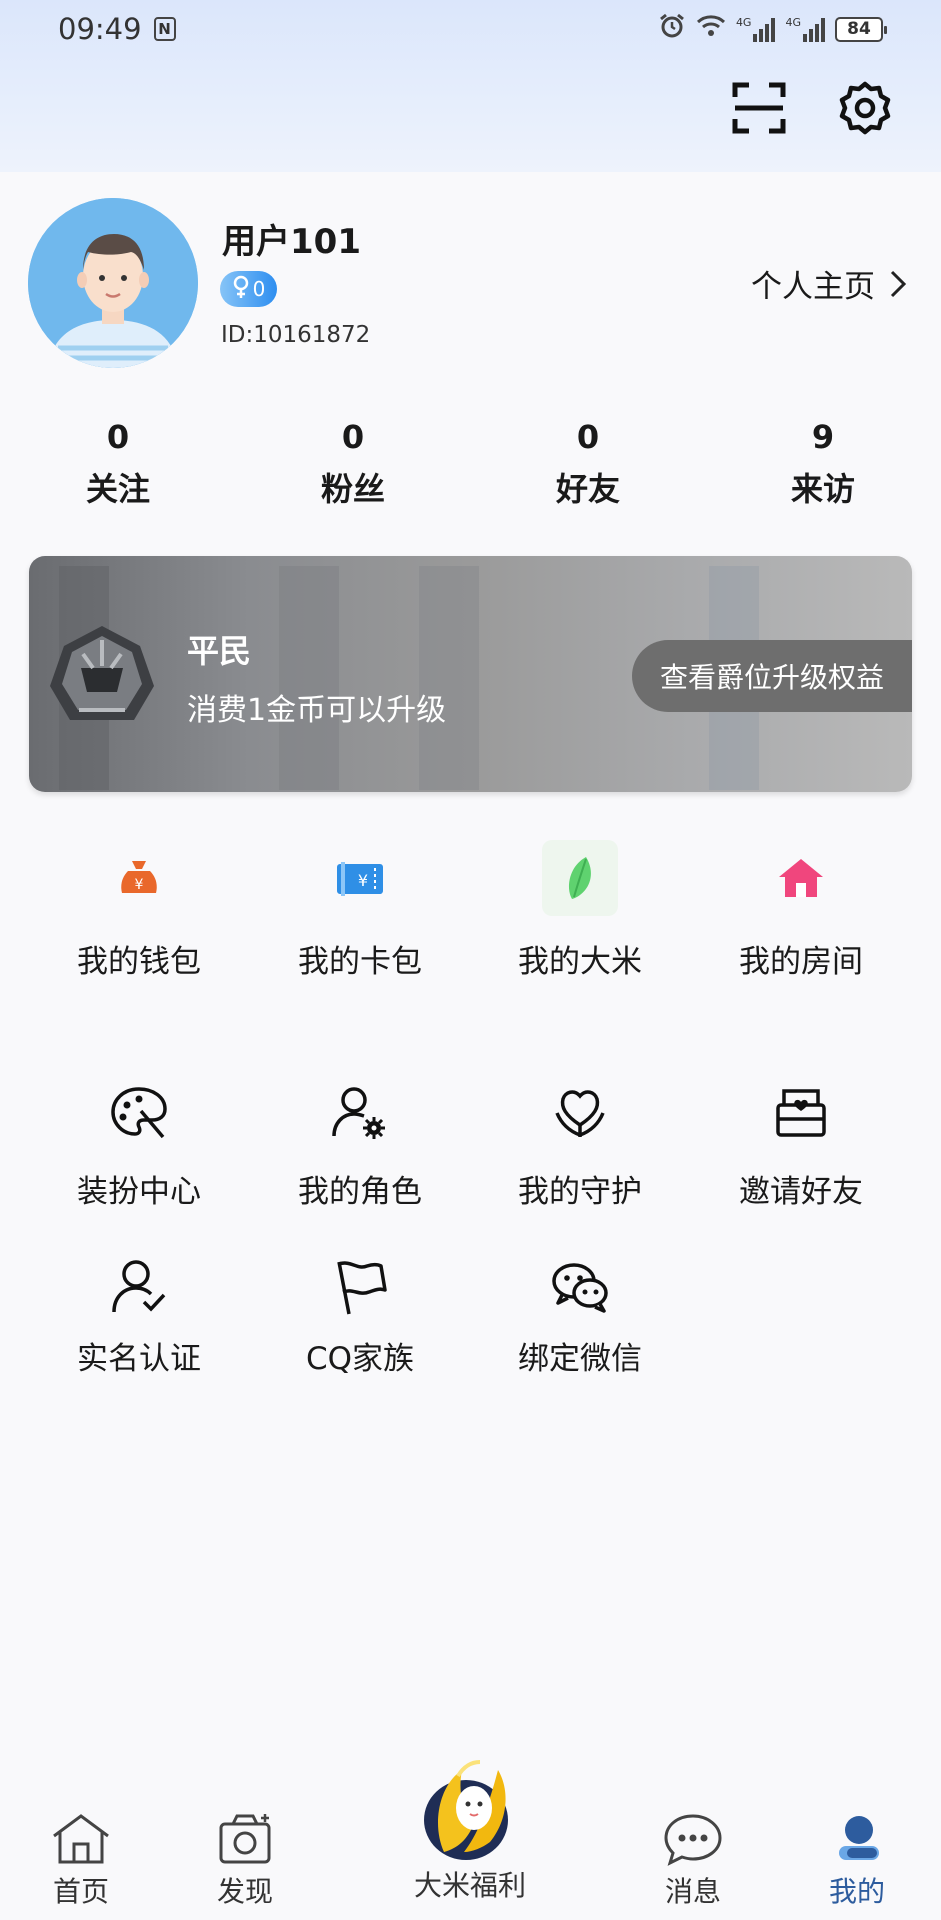  I want to click on scan-icon, so click(759, 108).